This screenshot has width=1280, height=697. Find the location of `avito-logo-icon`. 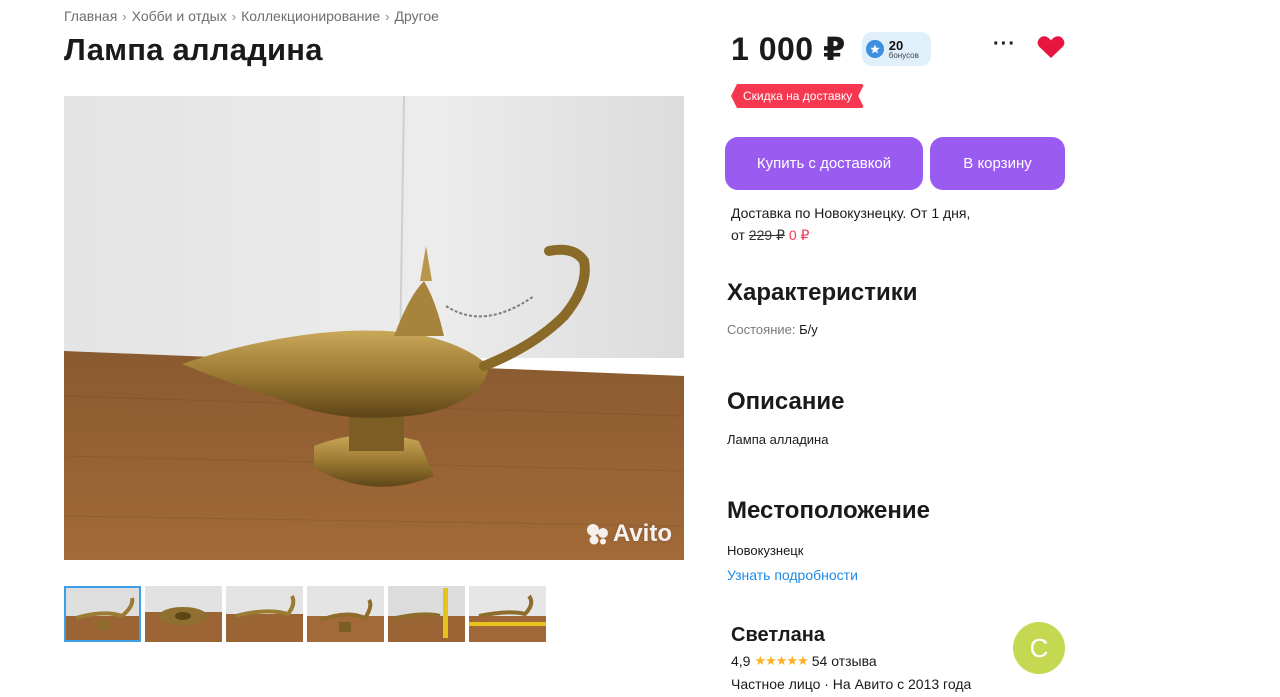

avito-logo-icon is located at coordinates (597, 534).